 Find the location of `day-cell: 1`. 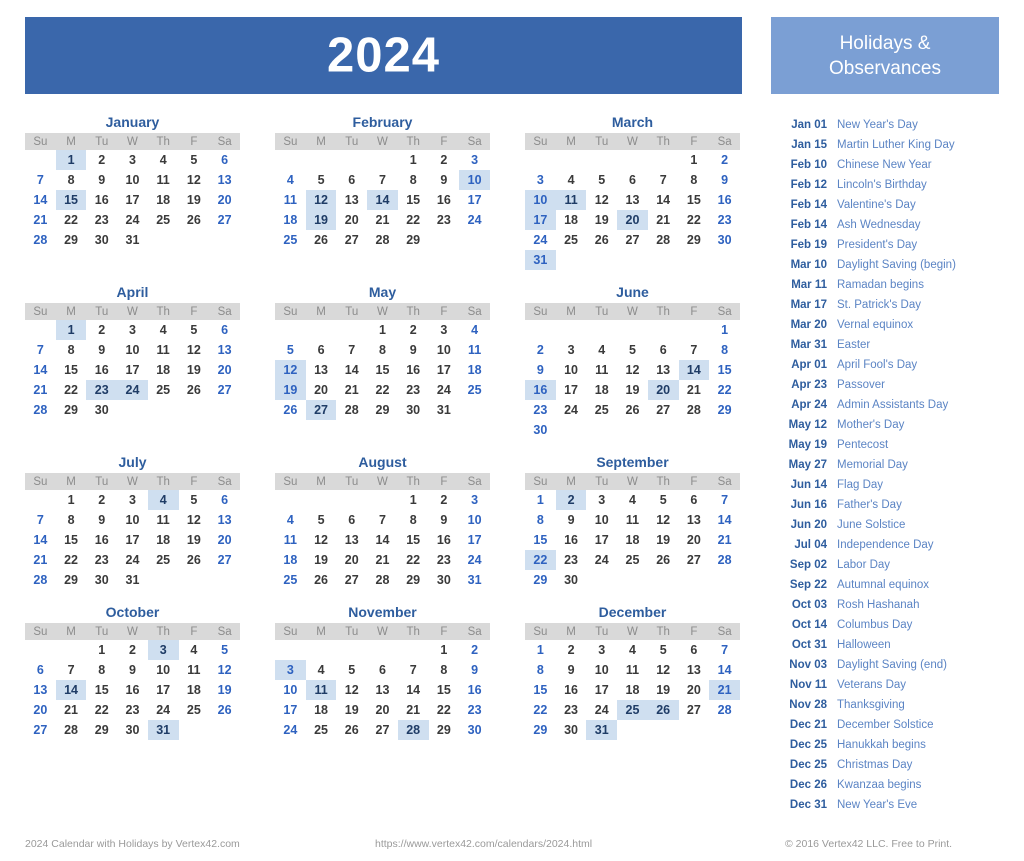

day-cell: 1 is located at coordinates (382, 330).